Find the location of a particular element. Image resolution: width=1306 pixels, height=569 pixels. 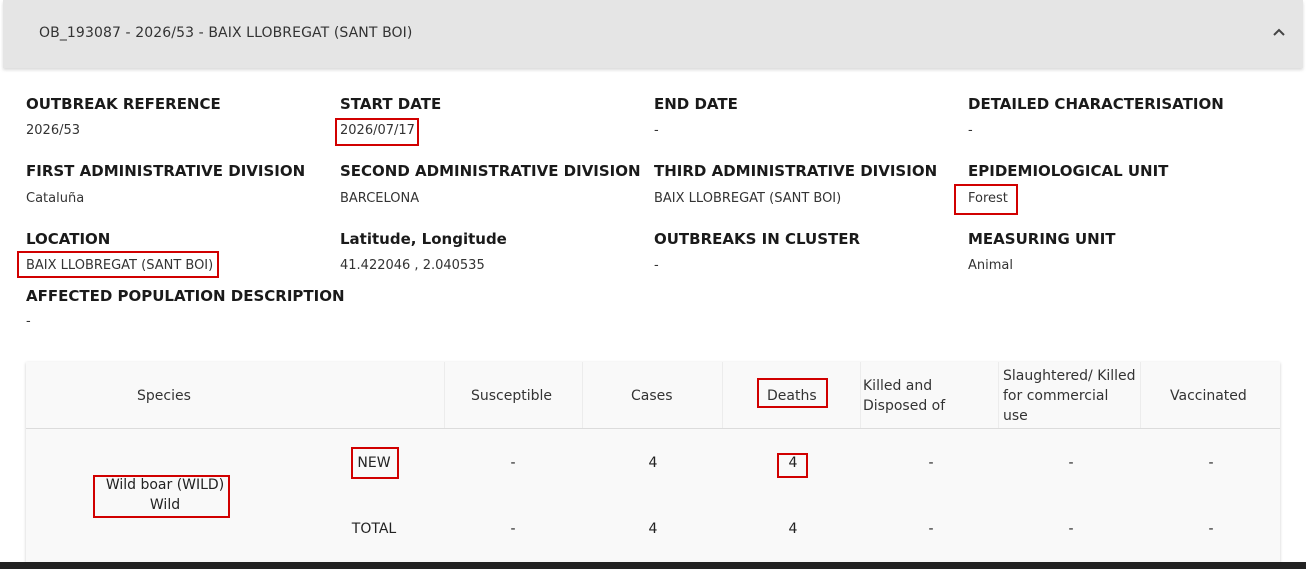

header-species: Species is located at coordinates (164, 396).